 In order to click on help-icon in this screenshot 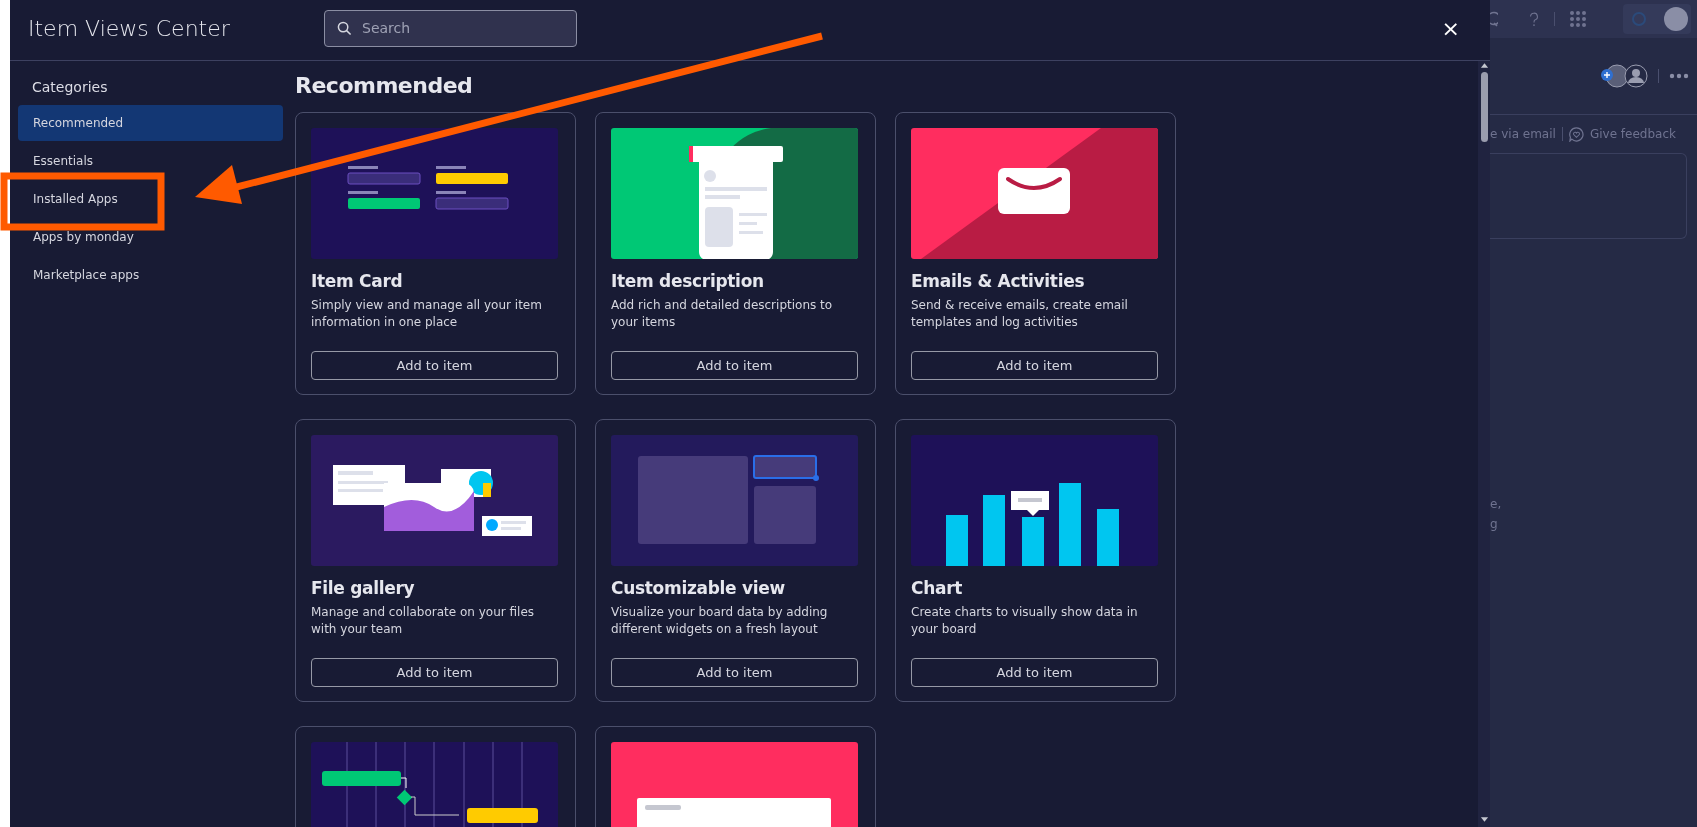, I will do `click(1534, 19)`.